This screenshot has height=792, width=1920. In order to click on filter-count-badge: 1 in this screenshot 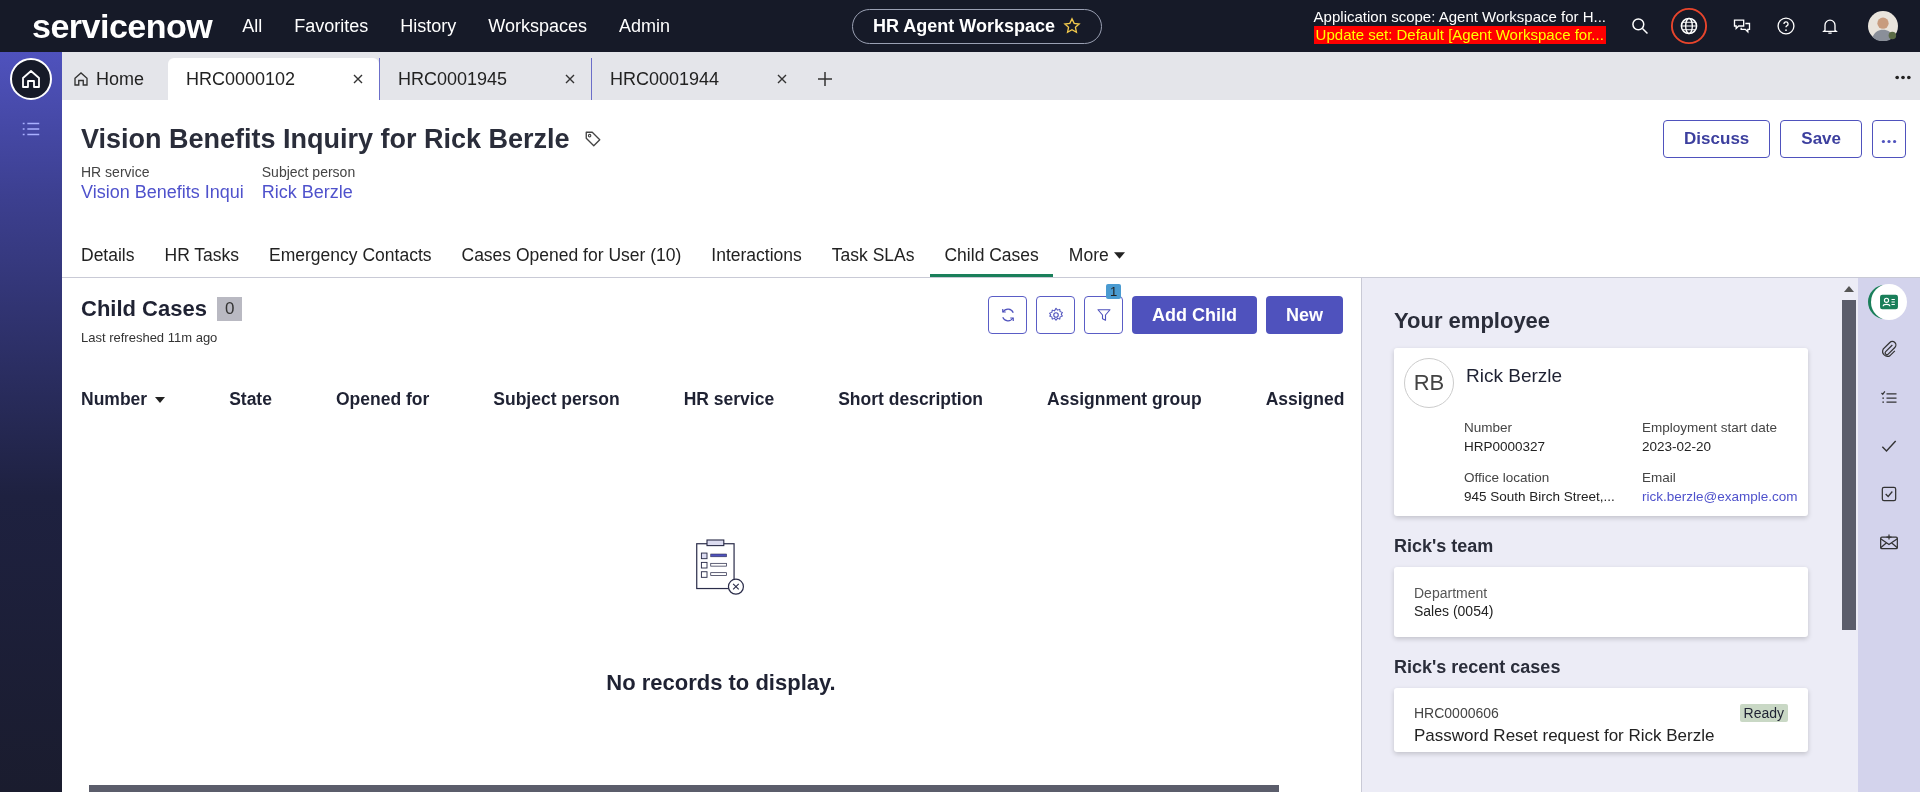, I will do `click(1114, 291)`.